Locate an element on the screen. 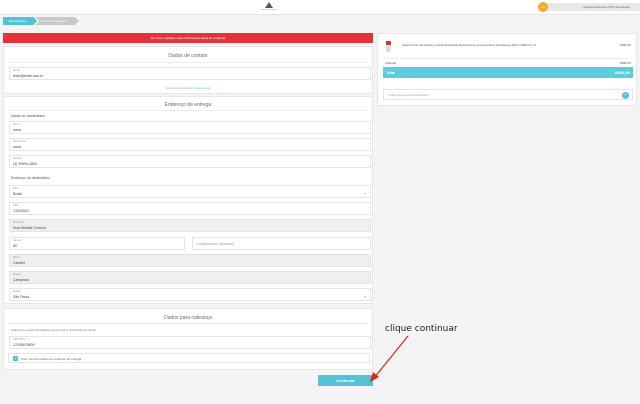 Image resolution: width=640 pixels, height=404 pixels. surname-field: Sobrenome nana is located at coordinates (190, 144).